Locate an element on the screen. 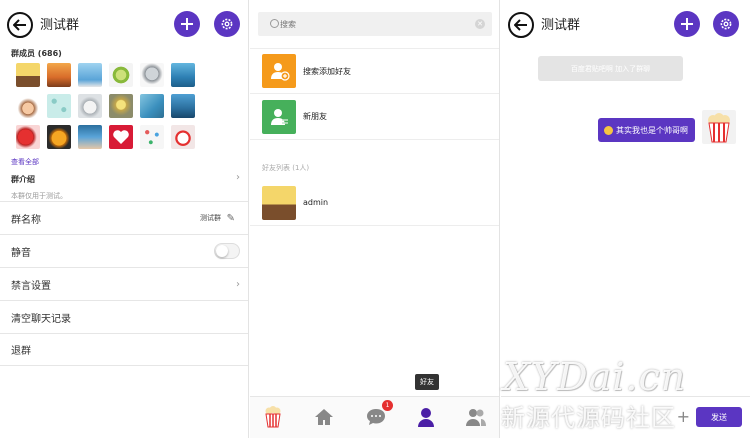 The height and width of the screenshot is (438, 750). tab-me is located at coordinates (273, 417).